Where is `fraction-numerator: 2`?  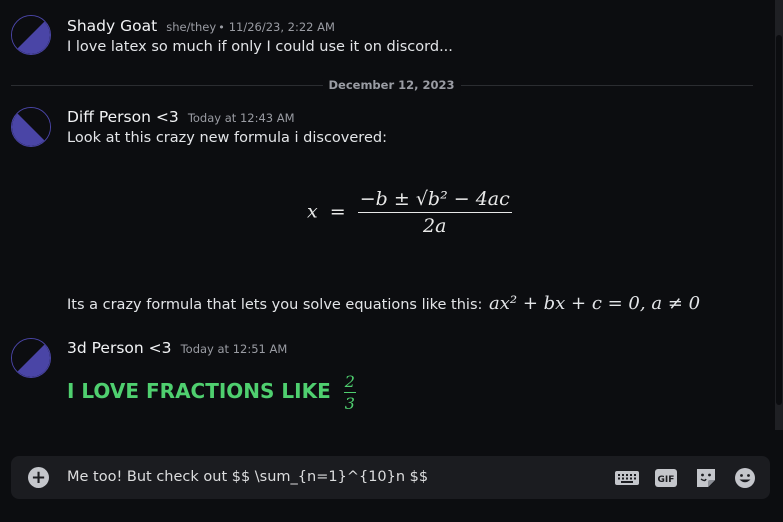
fraction-numerator: 2 is located at coordinates (349, 382).